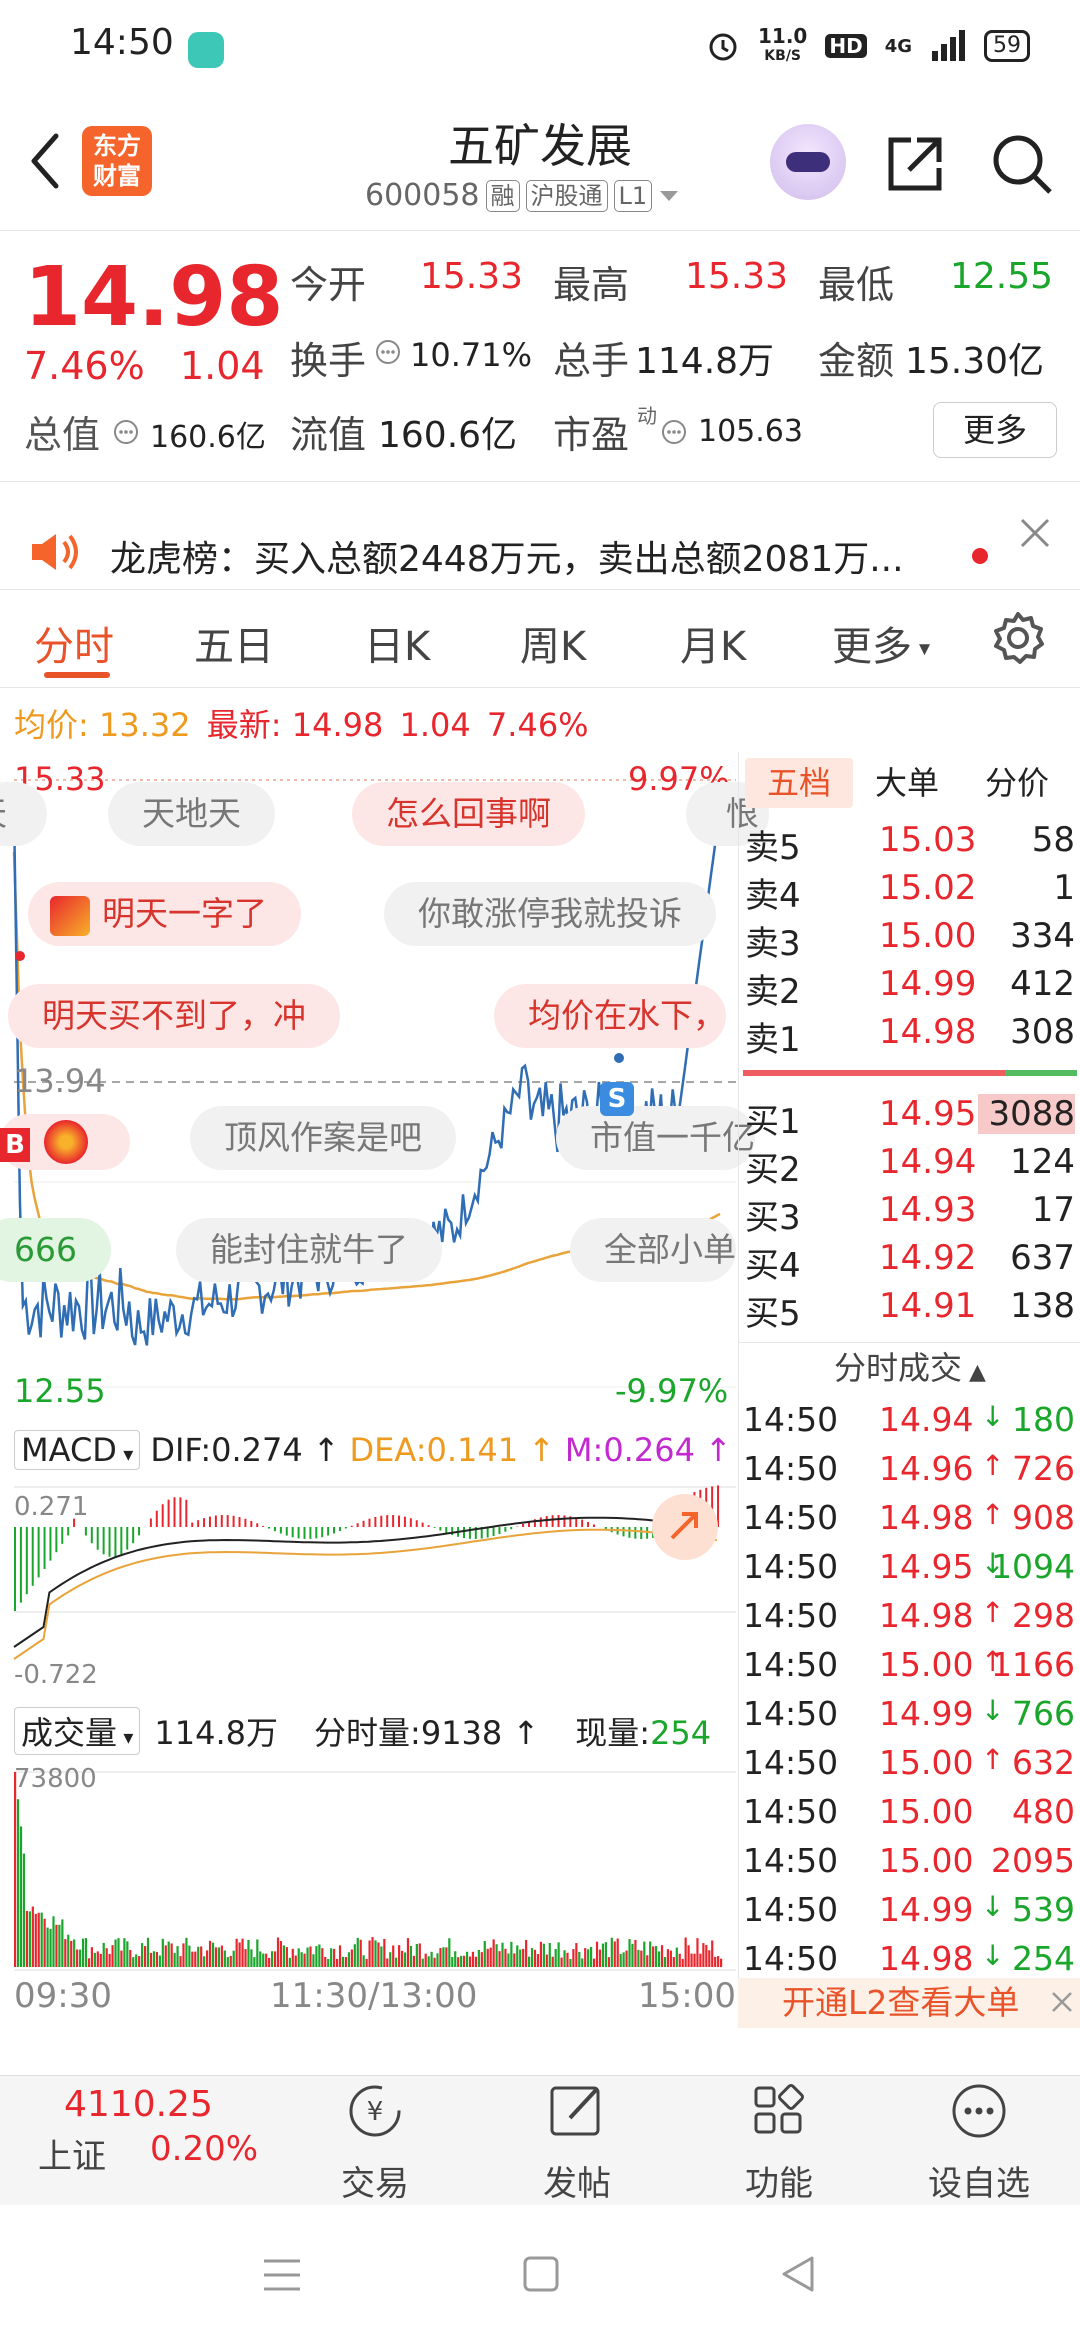  What do you see at coordinates (926, 1664) in the screenshot?
I see `trade-price: 15.00` at bounding box center [926, 1664].